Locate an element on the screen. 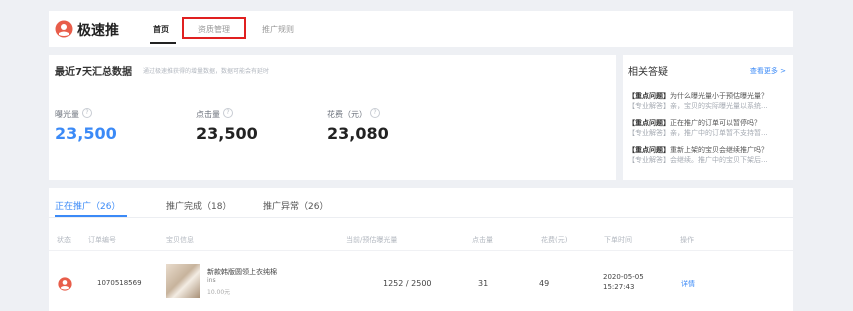 This screenshot has width=853, height=311. column-header-order-no: 订单编号 is located at coordinates (102, 240).